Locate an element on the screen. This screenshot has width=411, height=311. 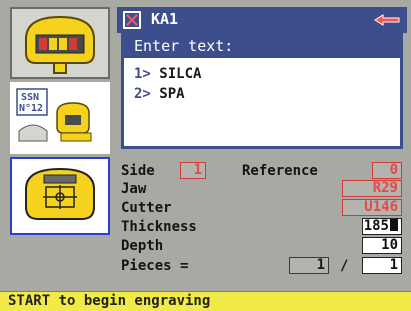
pieces-total-field: 1 is located at coordinates (382, 265).